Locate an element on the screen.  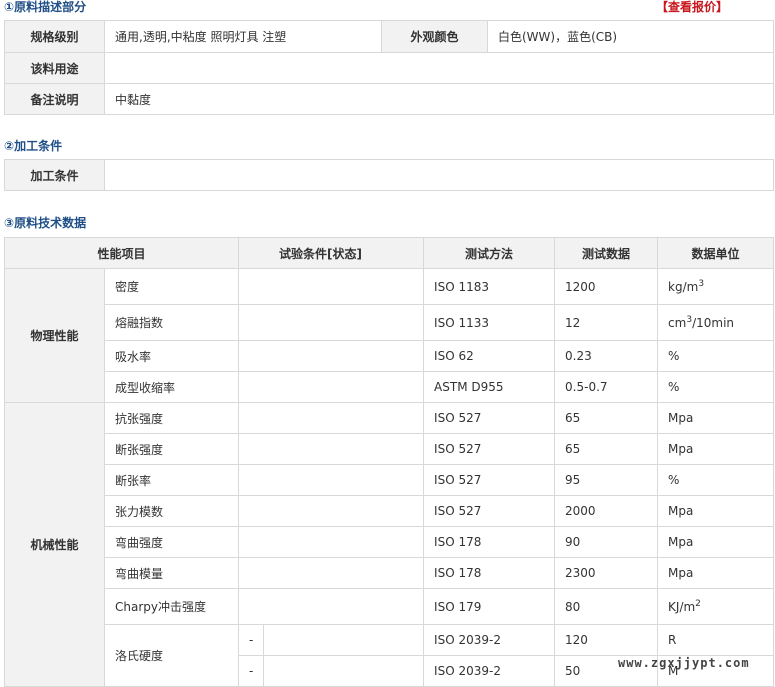
table-row-unit: KJ/m2 is located at coordinates (716, 606).